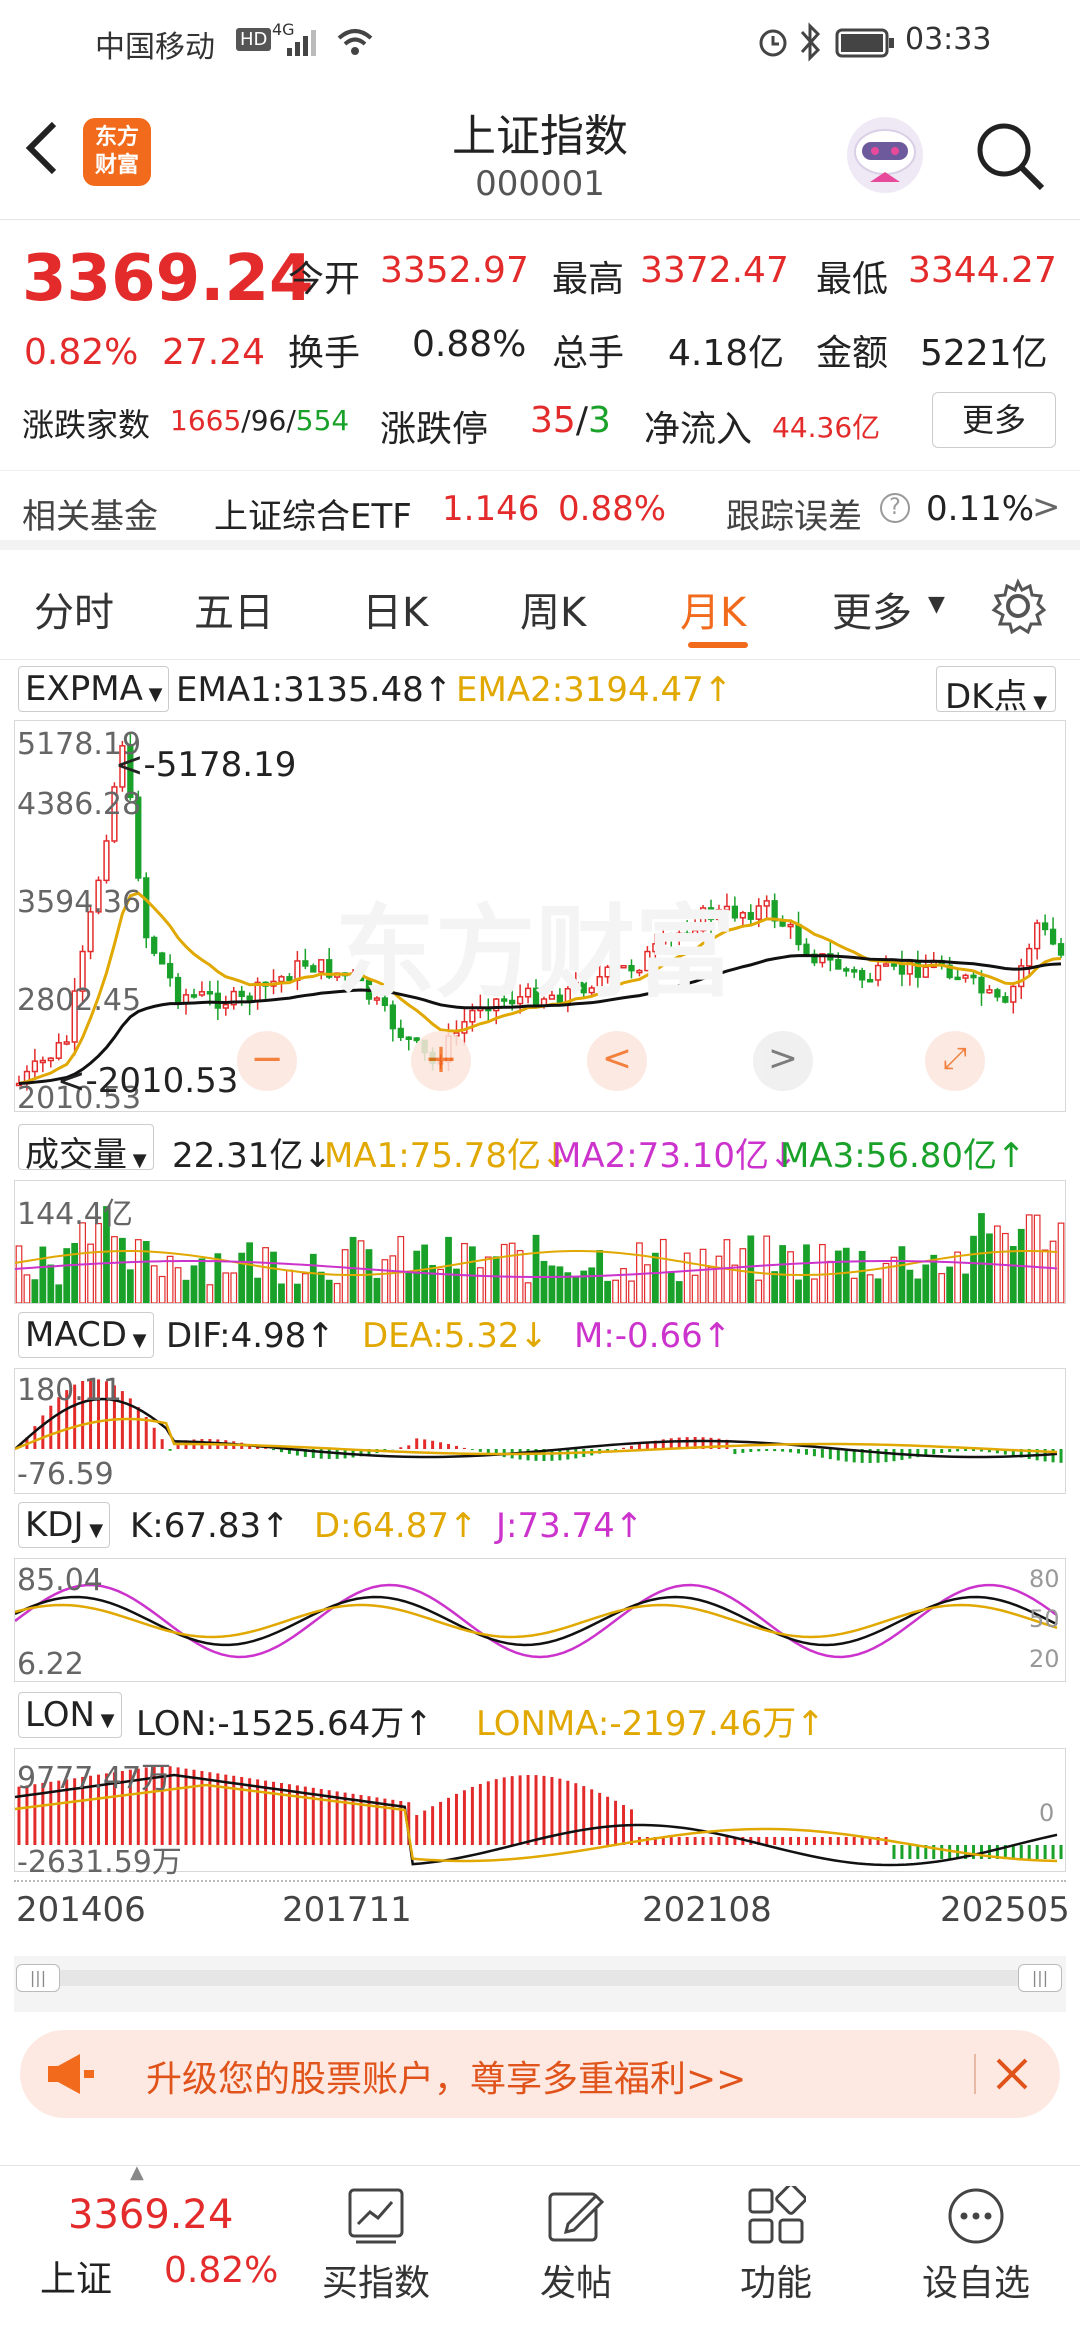 This screenshot has height=2341, width=1080. What do you see at coordinates (86, 1335) in the screenshot?
I see `indicator-select-macd: MACD ▼` at bounding box center [86, 1335].